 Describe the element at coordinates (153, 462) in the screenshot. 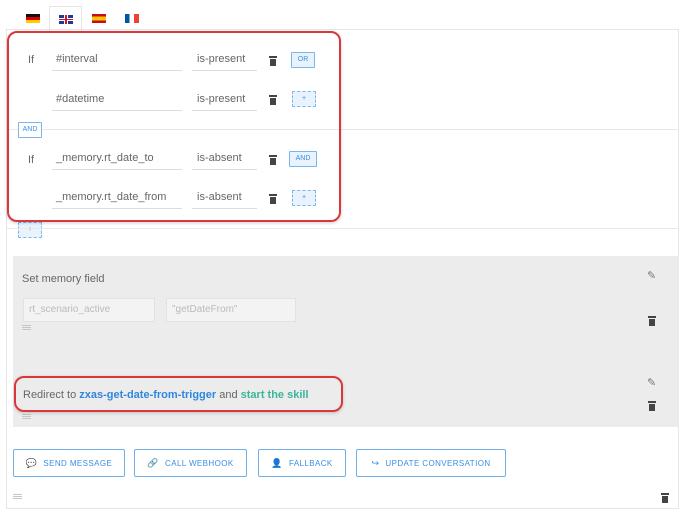

I see `link-icon: 🔗` at that location.